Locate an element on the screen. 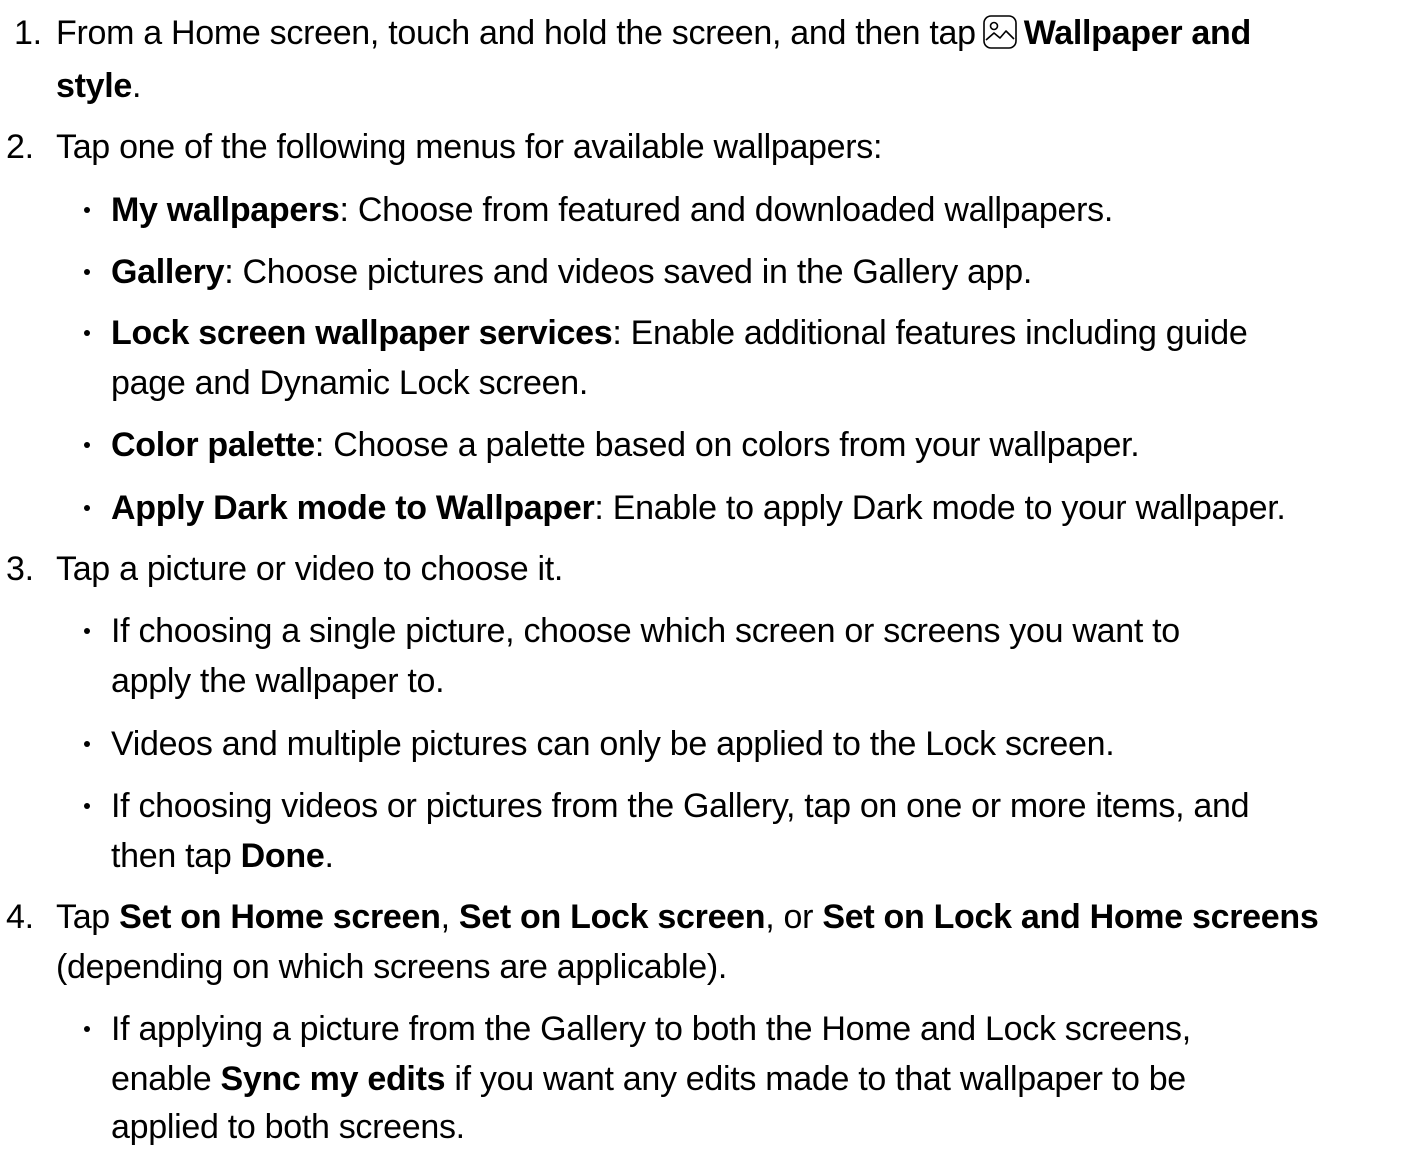 This screenshot has height=1152, width=1422. wallpaper-icon is located at coordinates (999, 32).